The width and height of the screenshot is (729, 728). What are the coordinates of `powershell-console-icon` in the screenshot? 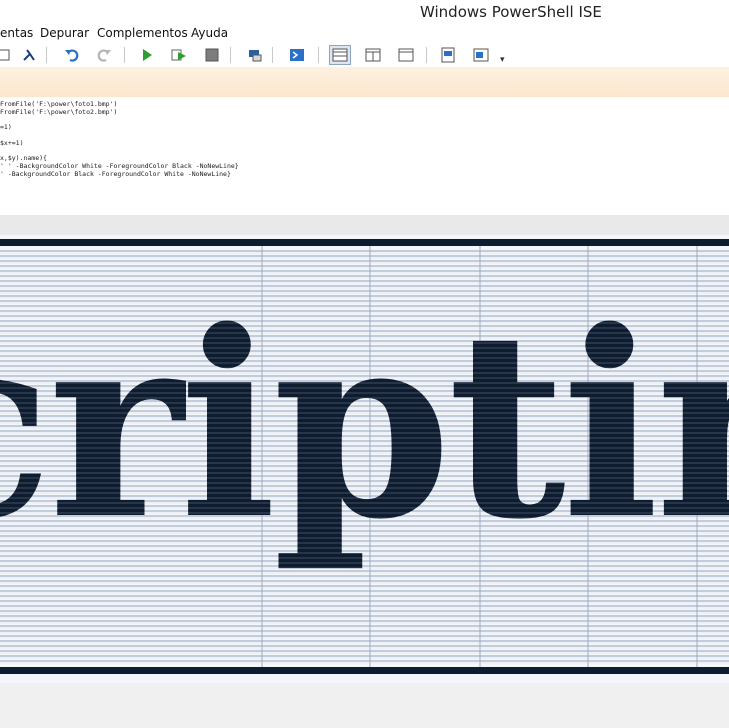 It's located at (297, 55).